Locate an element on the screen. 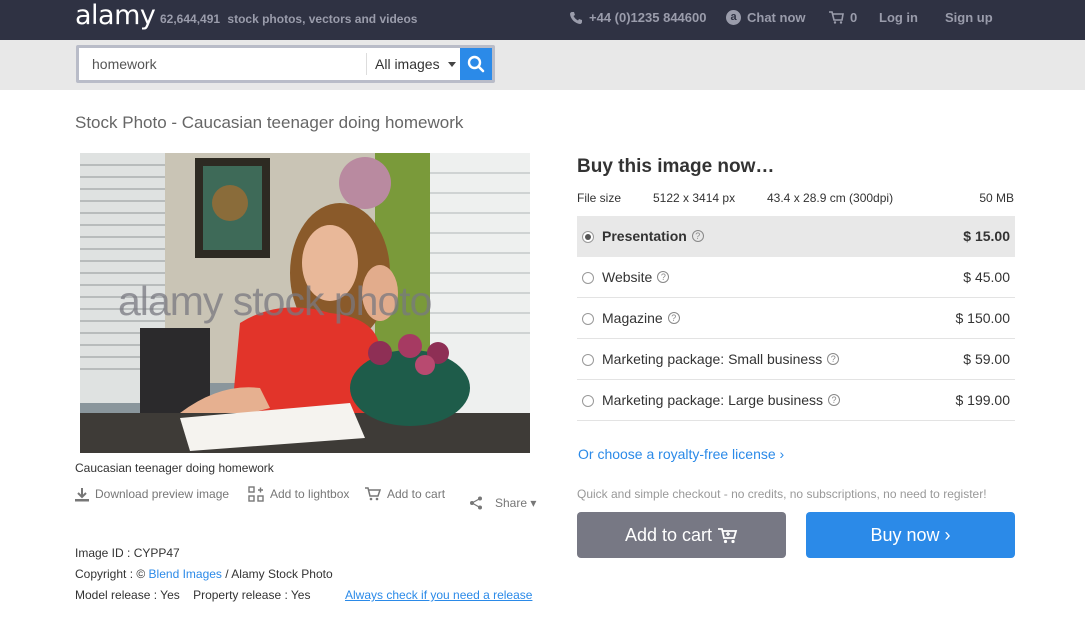 Image resolution: width=1085 pixels, height=619 pixels. search-icon is located at coordinates (476, 64).